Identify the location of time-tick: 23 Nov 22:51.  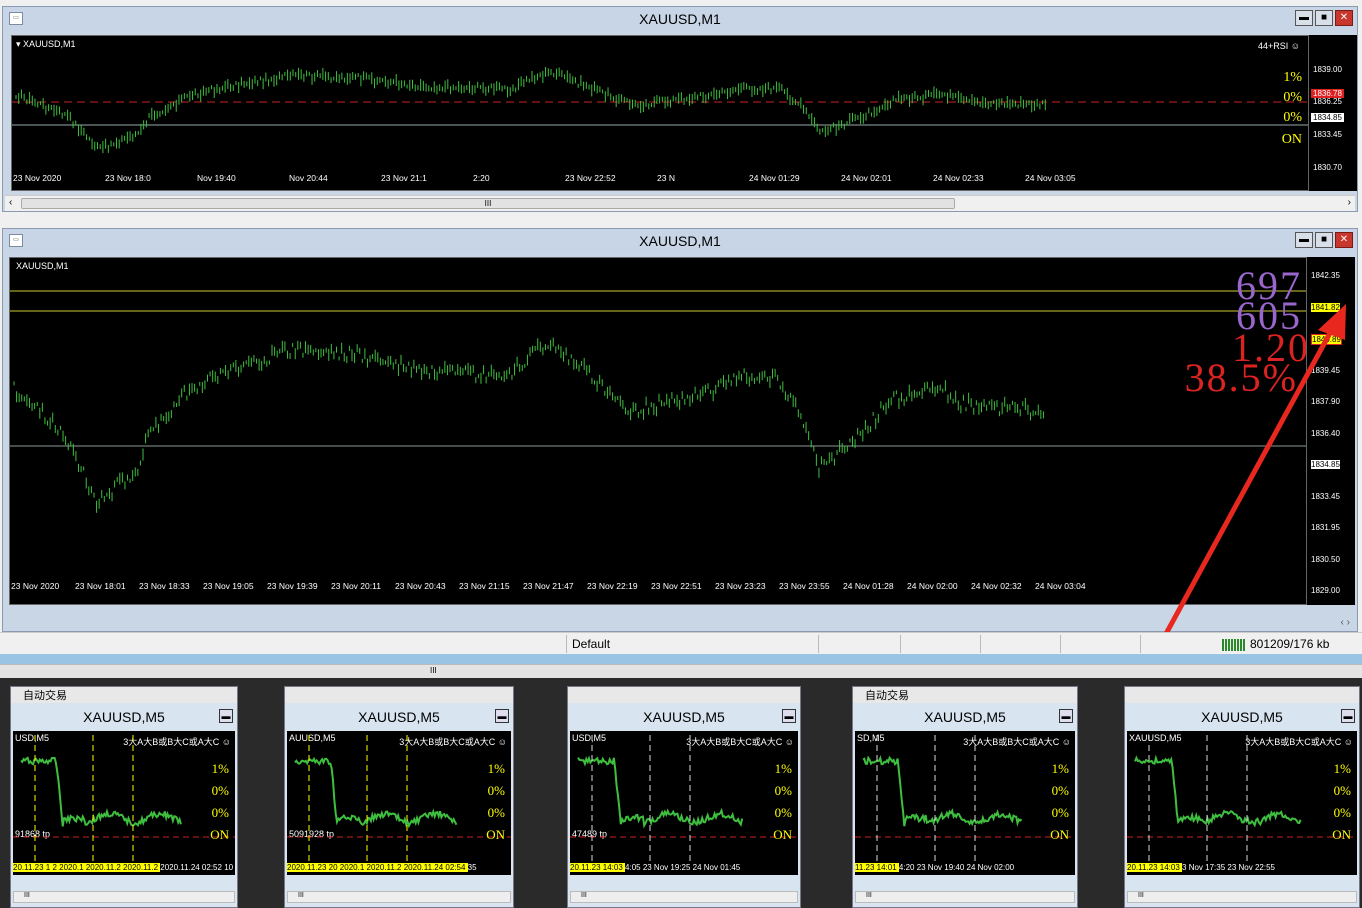
(676, 586).